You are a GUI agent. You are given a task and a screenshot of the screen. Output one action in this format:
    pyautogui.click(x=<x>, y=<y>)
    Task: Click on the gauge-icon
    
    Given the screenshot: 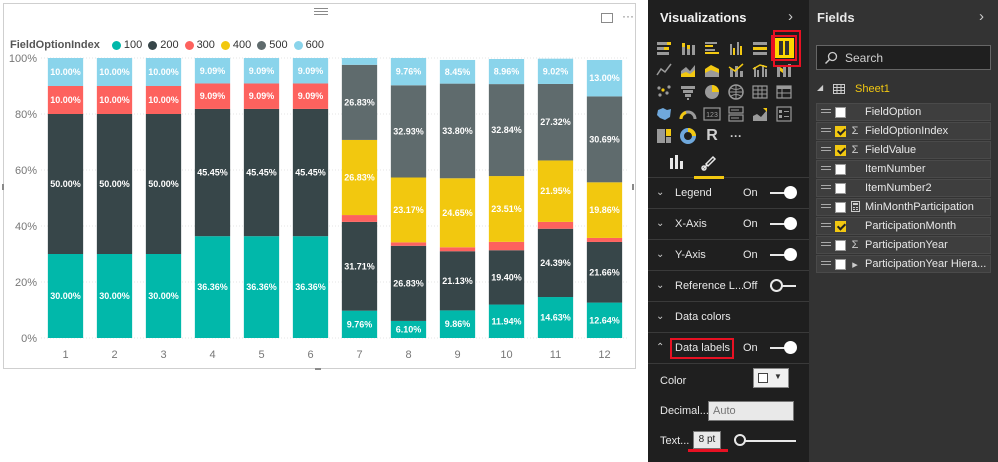 What is the action you would take?
    pyautogui.click(x=688, y=114)
    